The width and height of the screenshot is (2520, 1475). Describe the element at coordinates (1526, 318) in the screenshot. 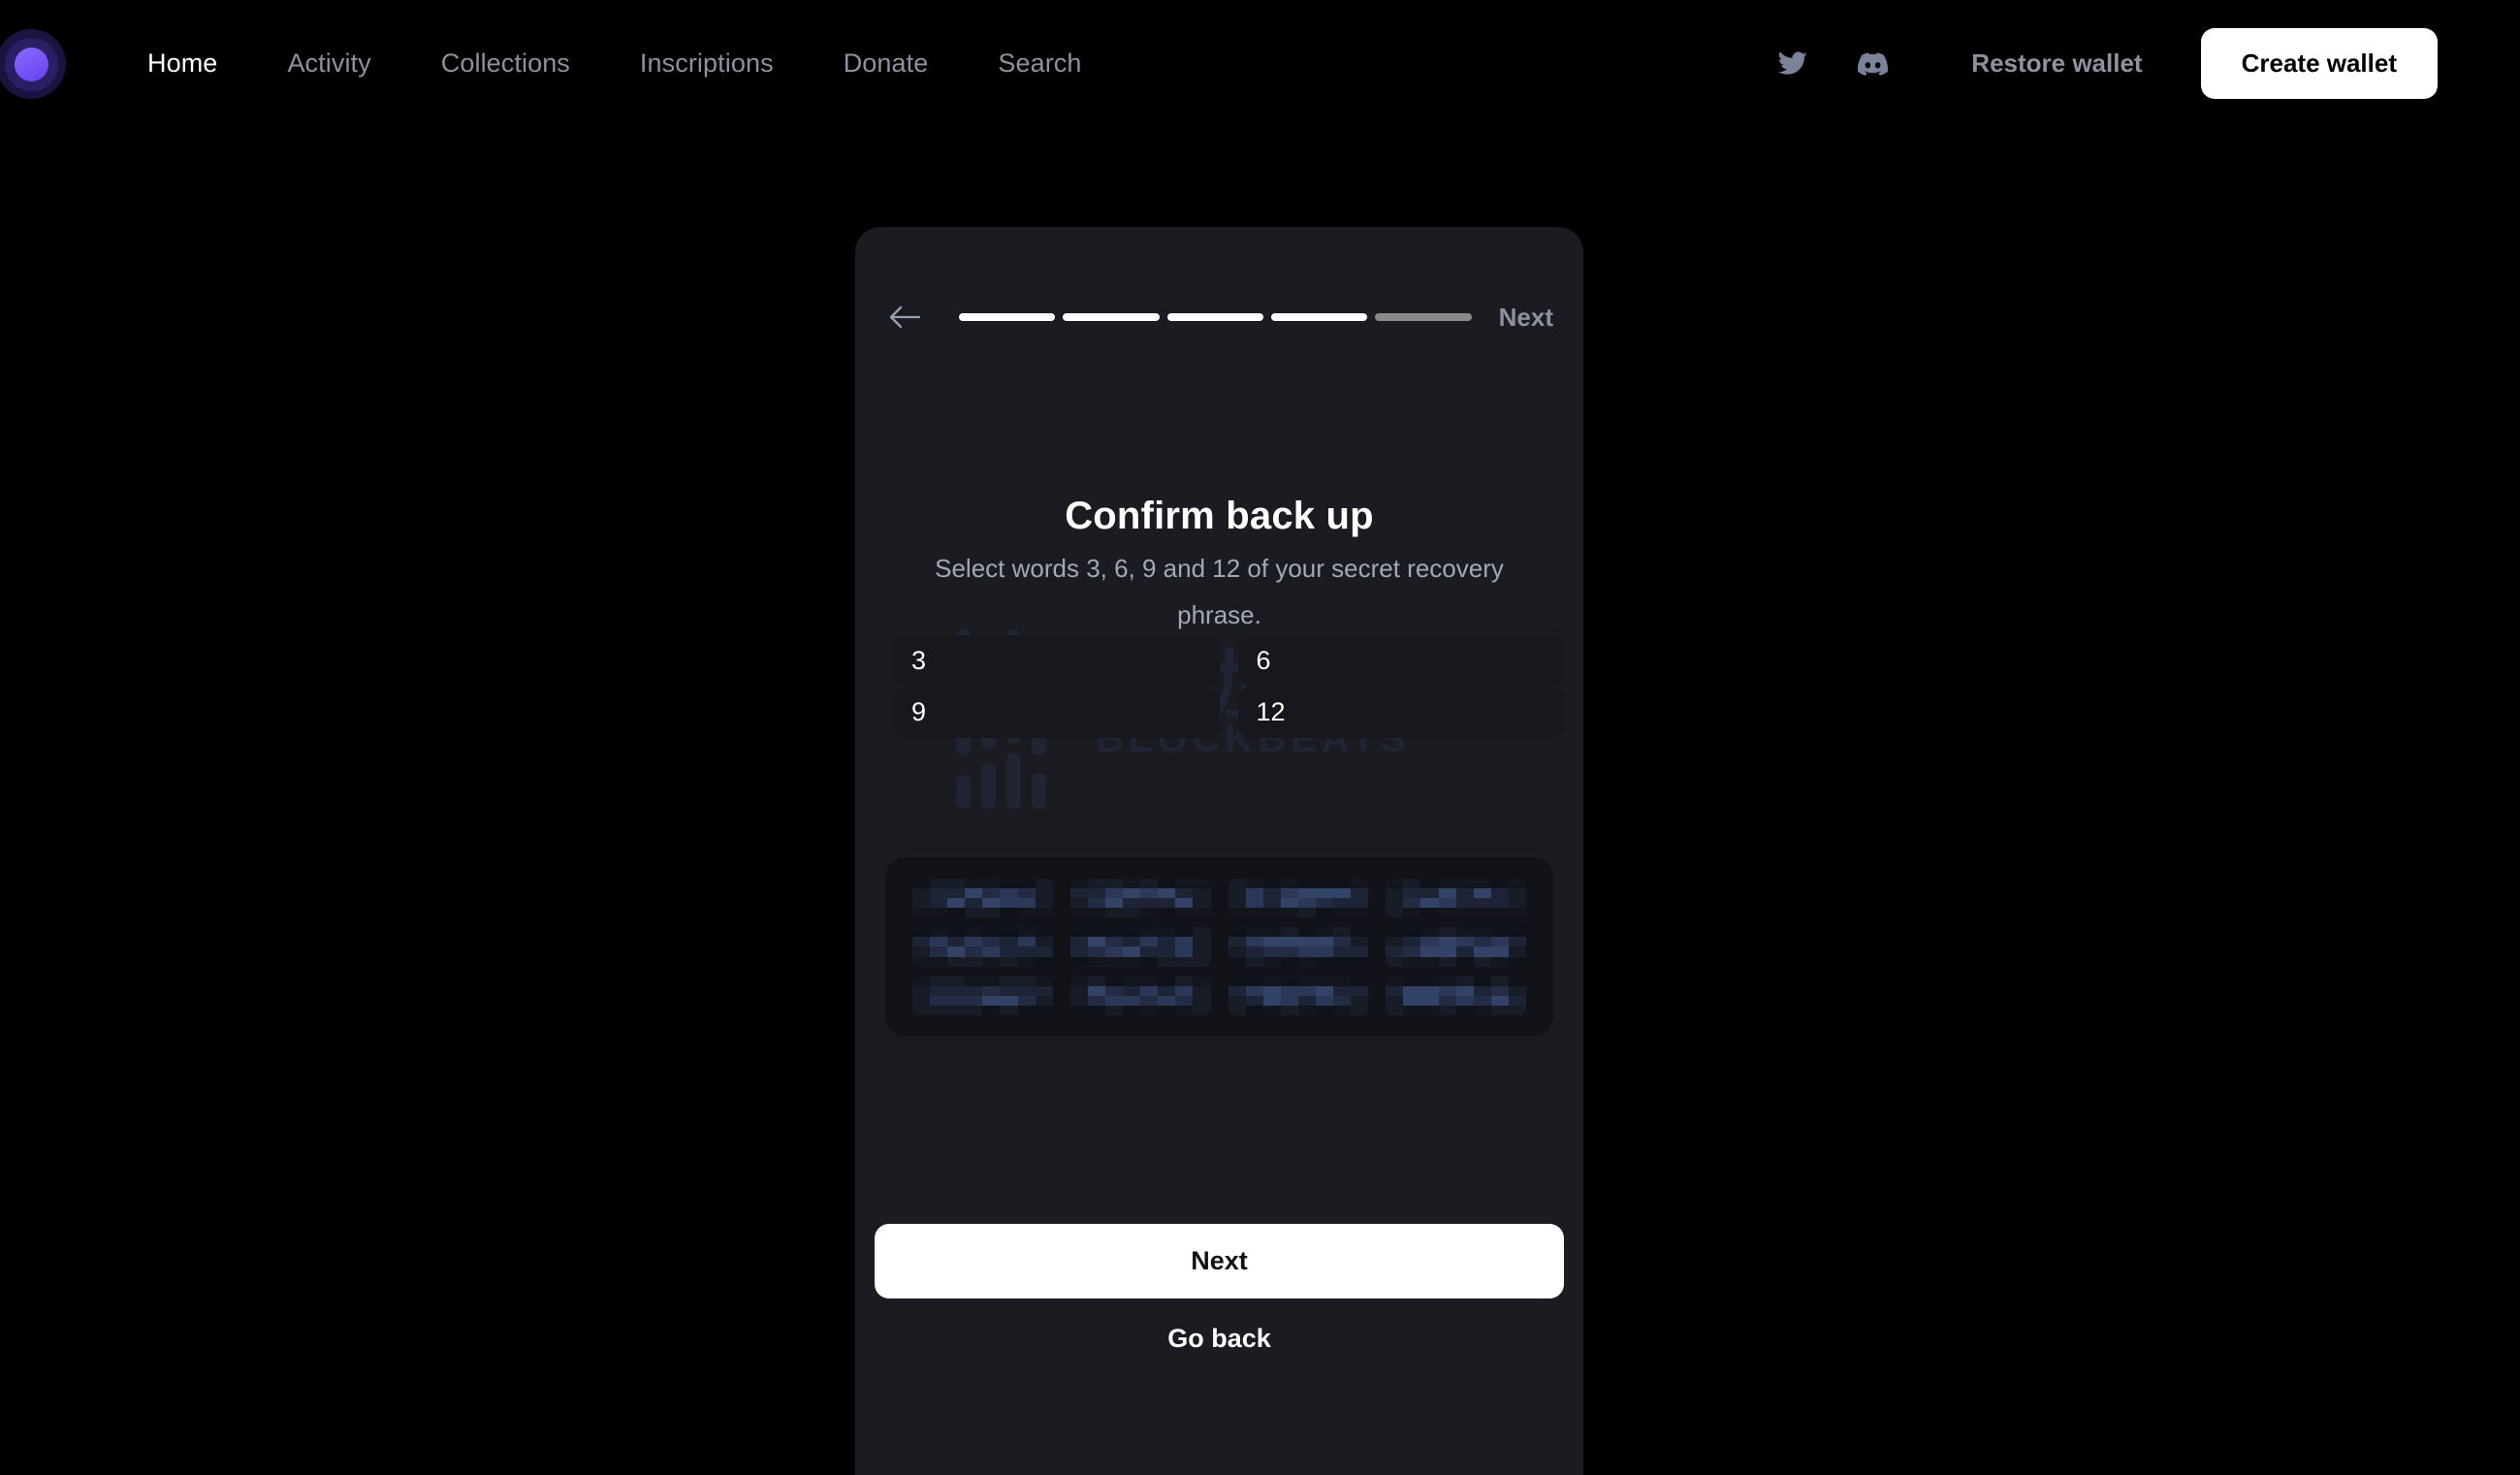

I see `header-next-link: Next` at that location.